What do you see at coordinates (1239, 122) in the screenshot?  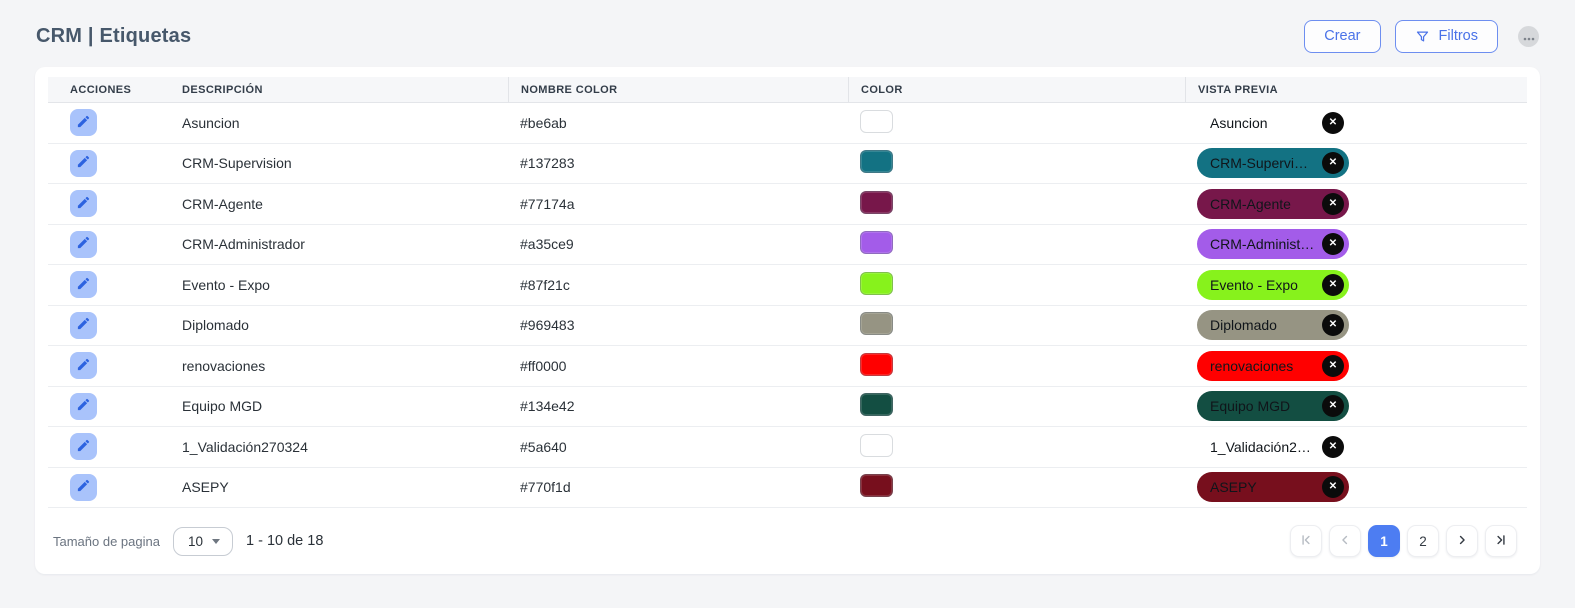 I see `tag-chip-label: Asuncion` at bounding box center [1239, 122].